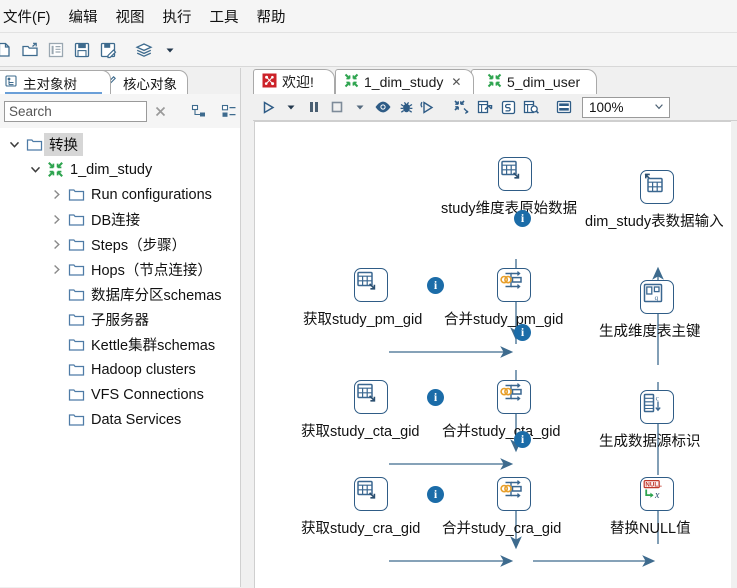  I want to click on save-icon, so click(82, 50).